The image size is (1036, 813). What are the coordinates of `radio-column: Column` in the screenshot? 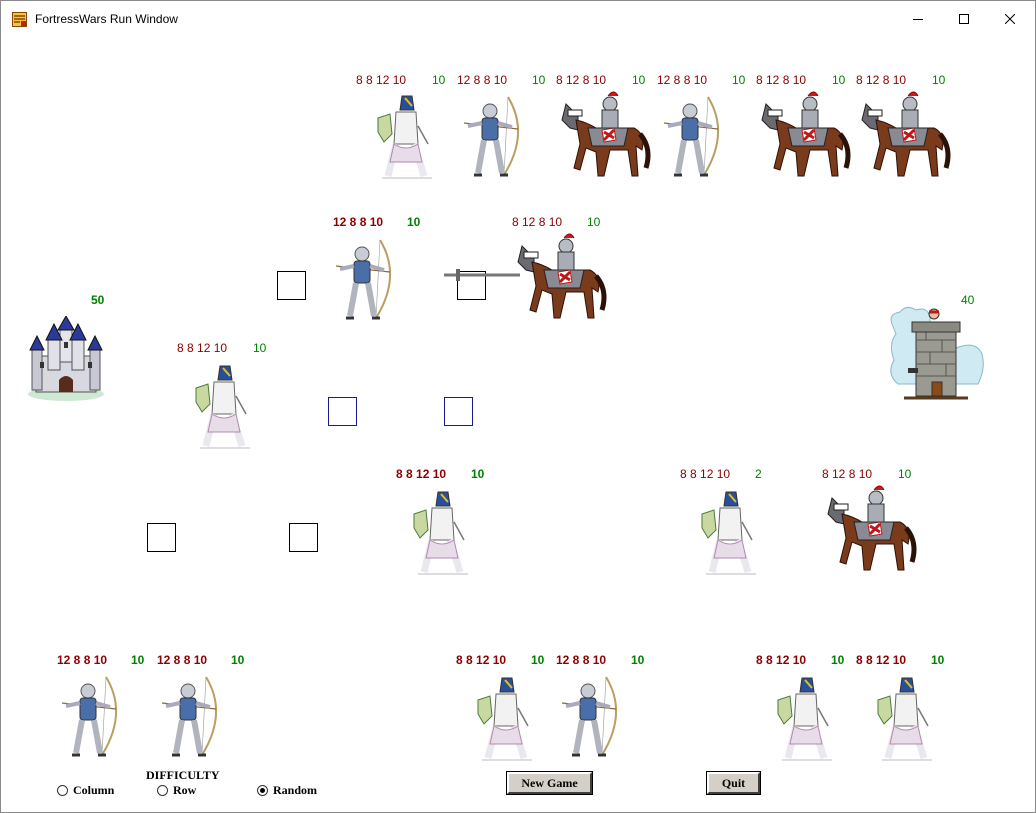 It's located at (85, 790).